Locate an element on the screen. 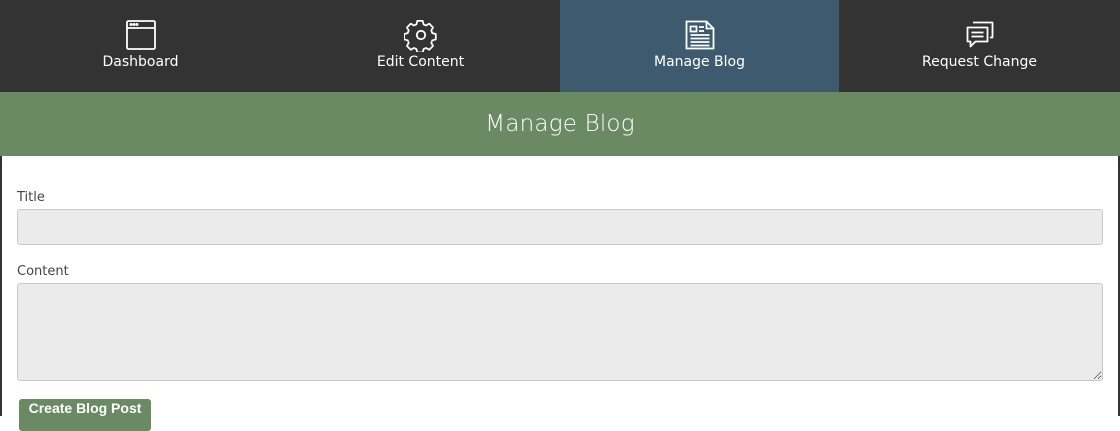  nav-label-edit-content: Edit Content is located at coordinates (420, 62).